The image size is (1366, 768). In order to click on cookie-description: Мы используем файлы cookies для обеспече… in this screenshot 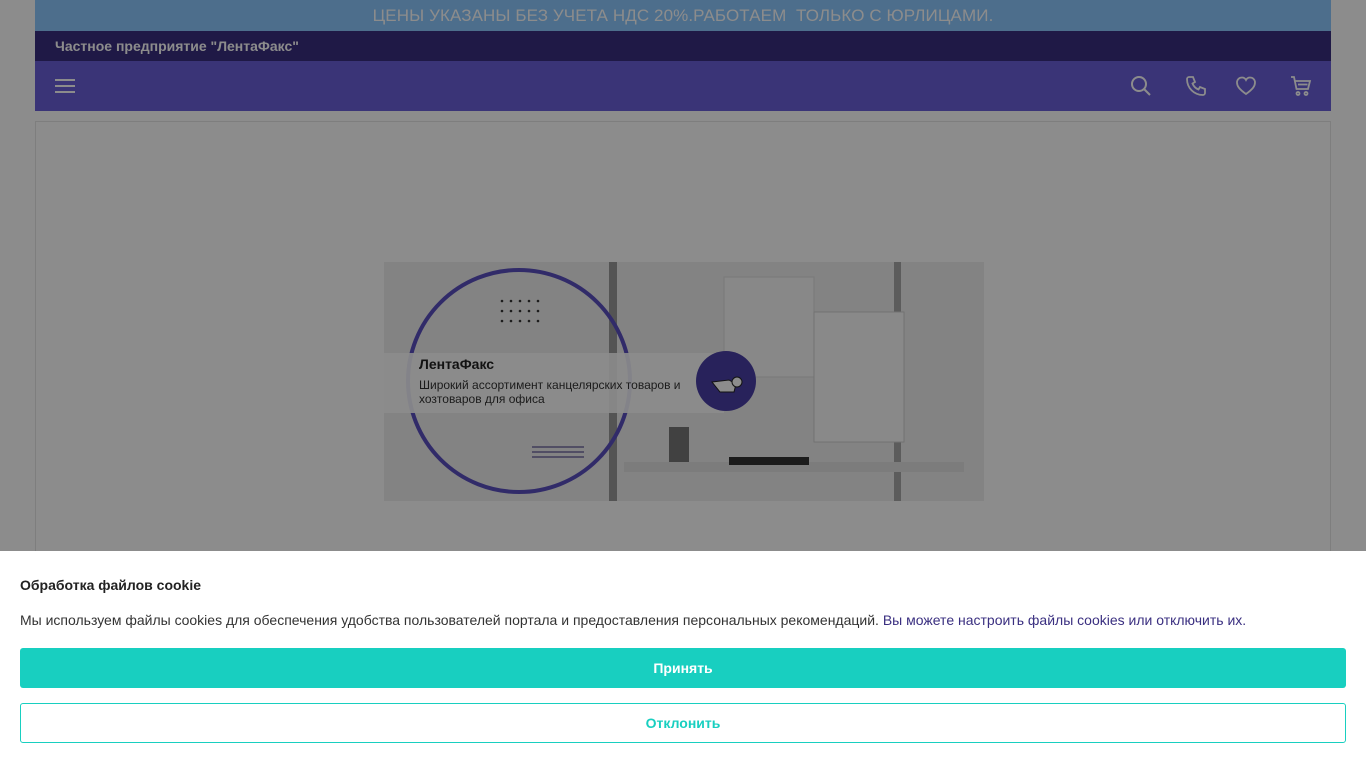, I will do `click(633, 620)`.